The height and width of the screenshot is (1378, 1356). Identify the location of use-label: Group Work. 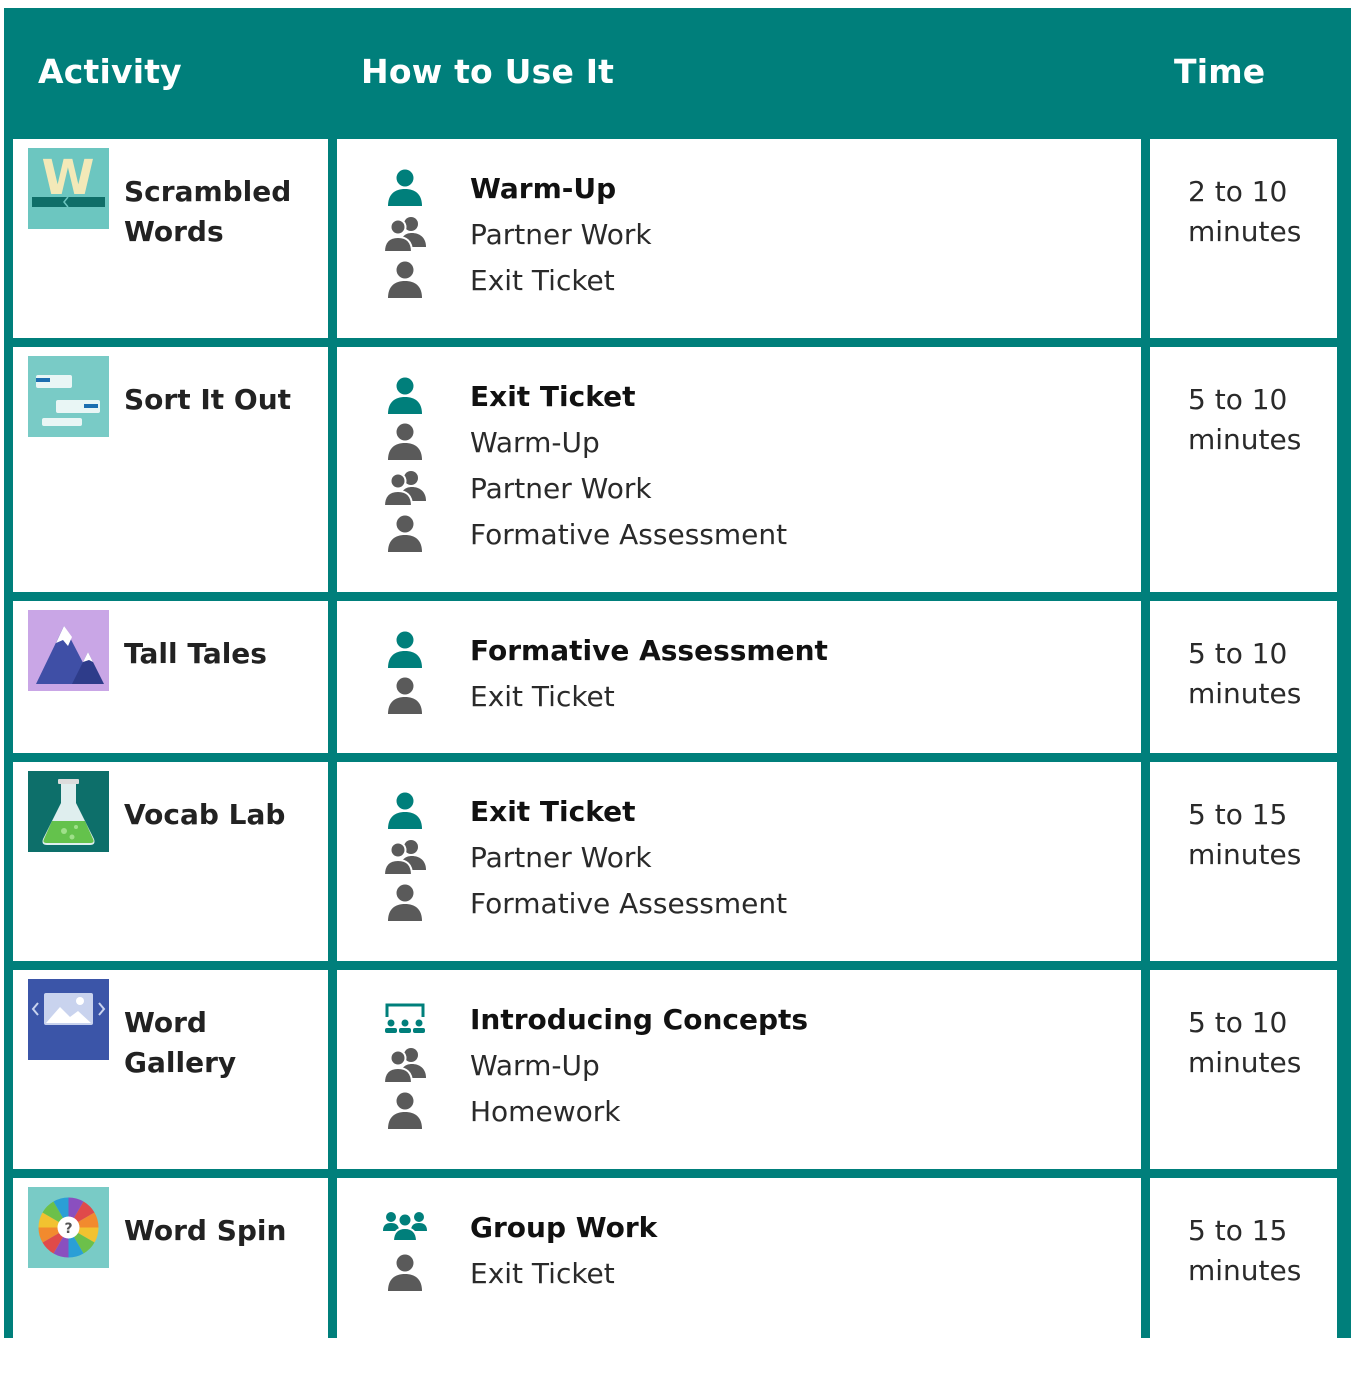
(564, 1227).